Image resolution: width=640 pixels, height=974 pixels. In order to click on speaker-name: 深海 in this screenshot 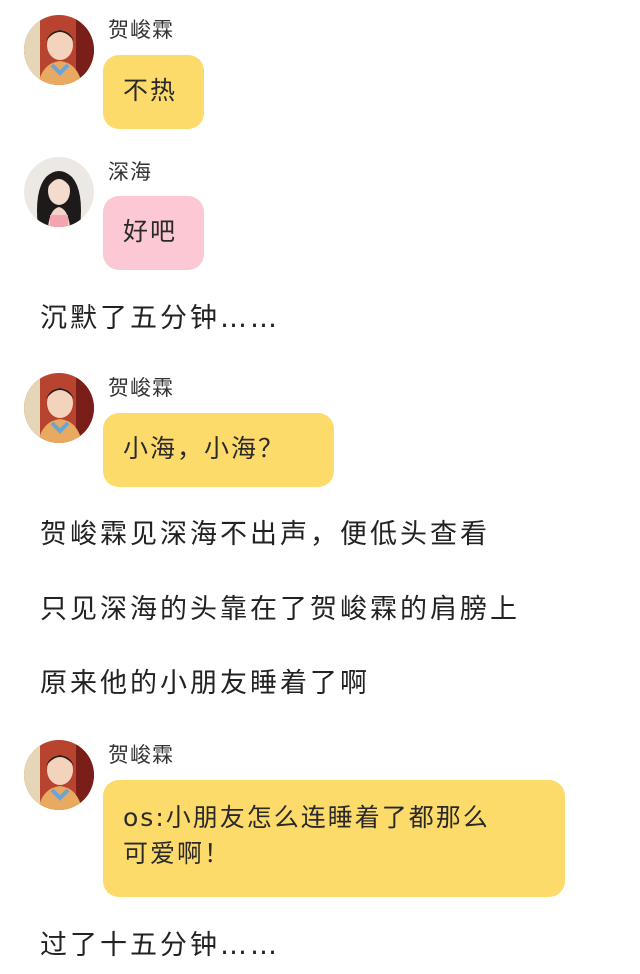, I will do `click(130, 172)`.